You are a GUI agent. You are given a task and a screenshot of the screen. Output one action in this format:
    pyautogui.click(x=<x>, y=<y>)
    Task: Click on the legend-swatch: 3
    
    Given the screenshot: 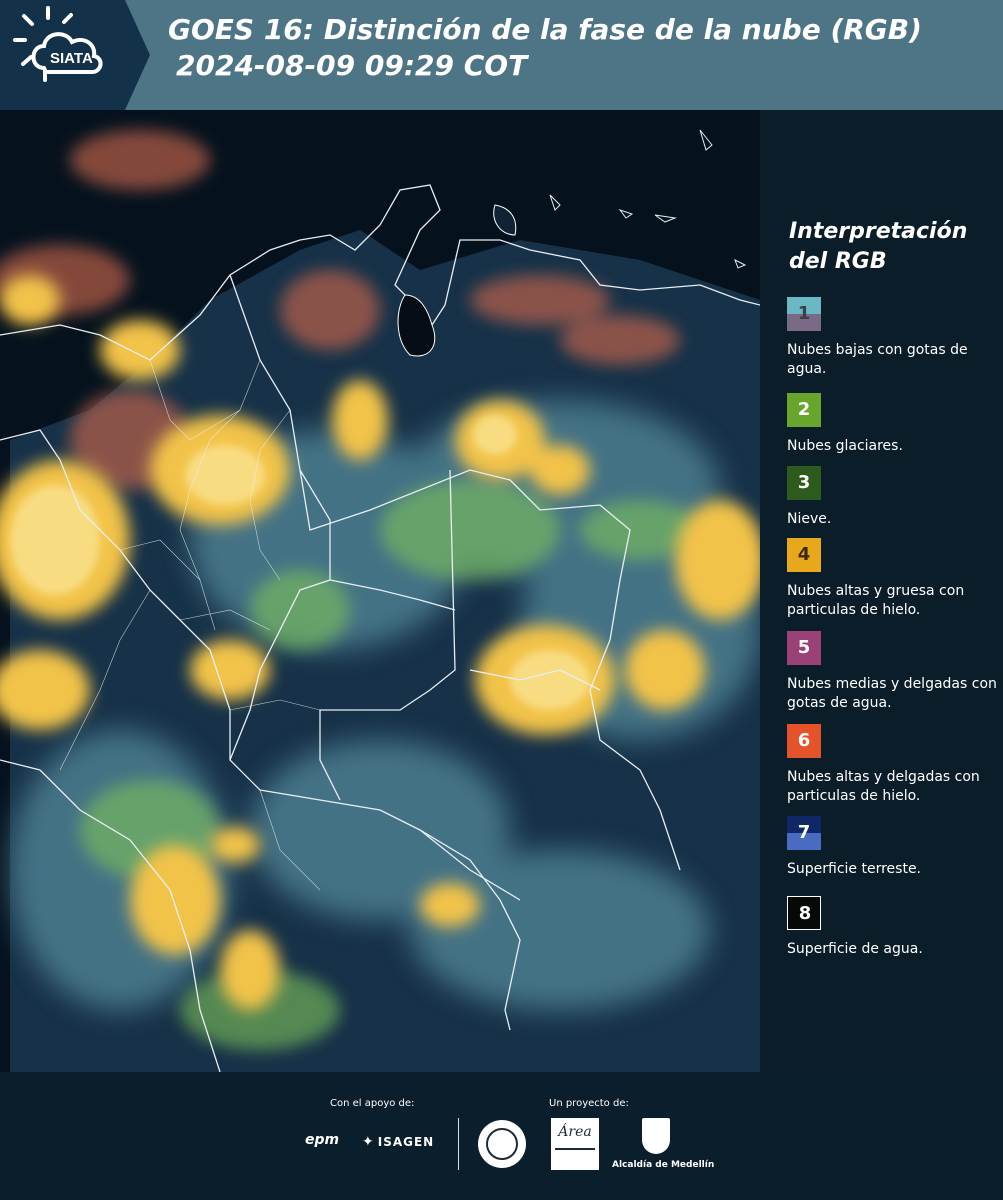 What is the action you would take?
    pyautogui.click(x=804, y=483)
    